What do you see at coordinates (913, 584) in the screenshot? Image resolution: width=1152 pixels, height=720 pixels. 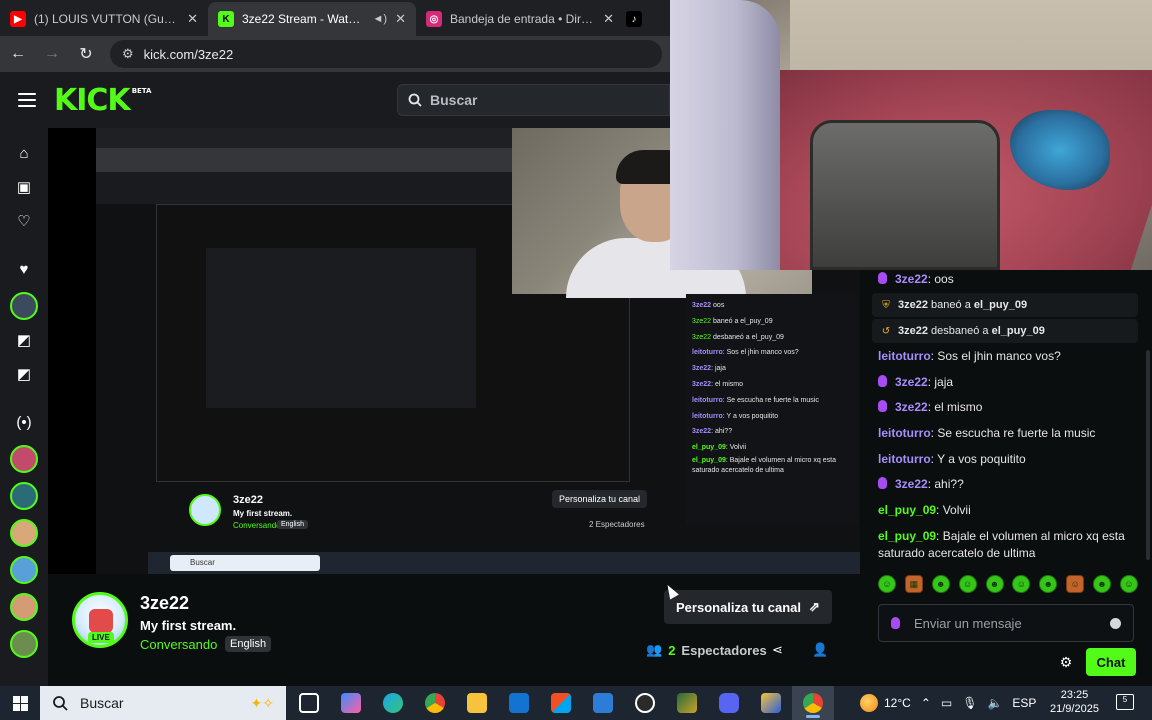 I see `emote-icon: ▦` at bounding box center [913, 584].